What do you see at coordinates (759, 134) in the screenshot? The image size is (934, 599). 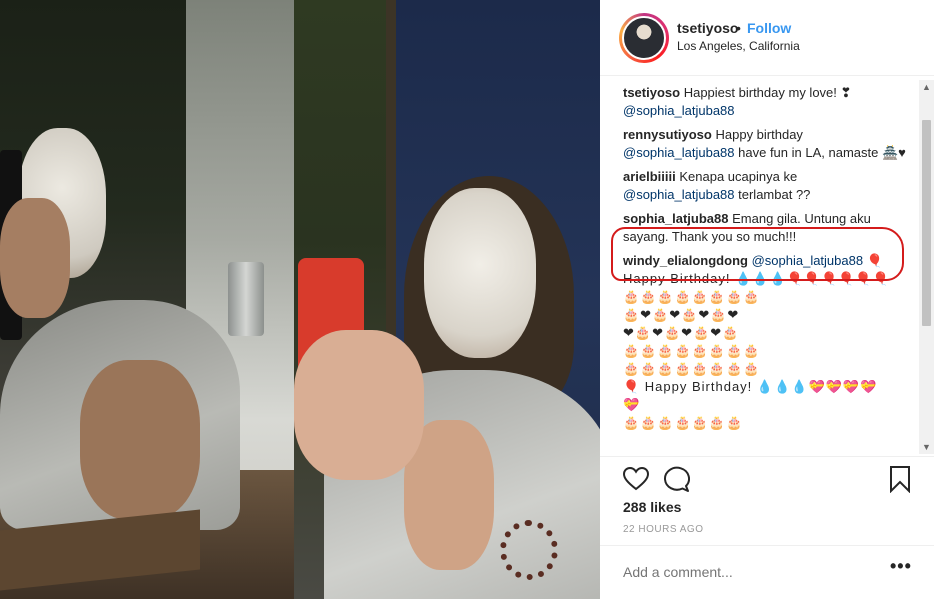 I see `comment-text: Happy birthday` at bounding box center [759, 134].